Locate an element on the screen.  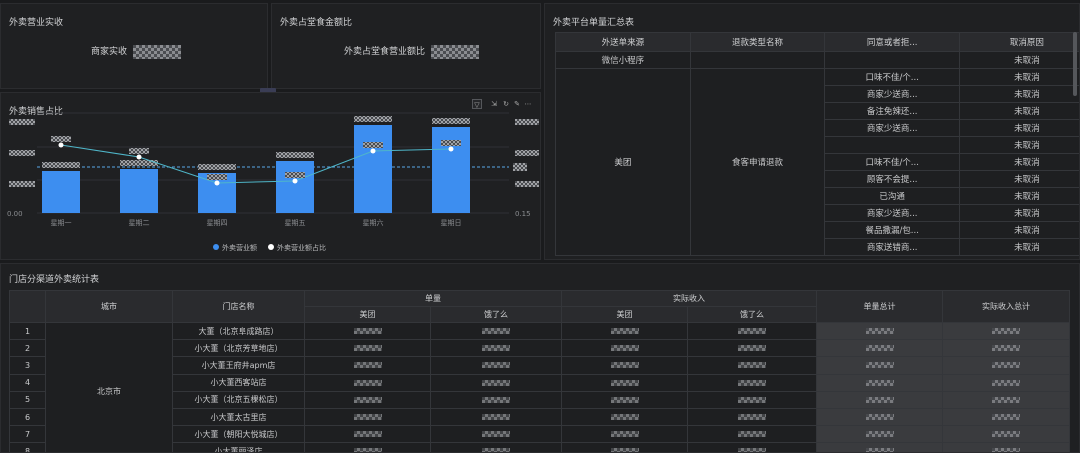
legend-label-bar: 外卖营业额 is located at coordinates (239, 247).